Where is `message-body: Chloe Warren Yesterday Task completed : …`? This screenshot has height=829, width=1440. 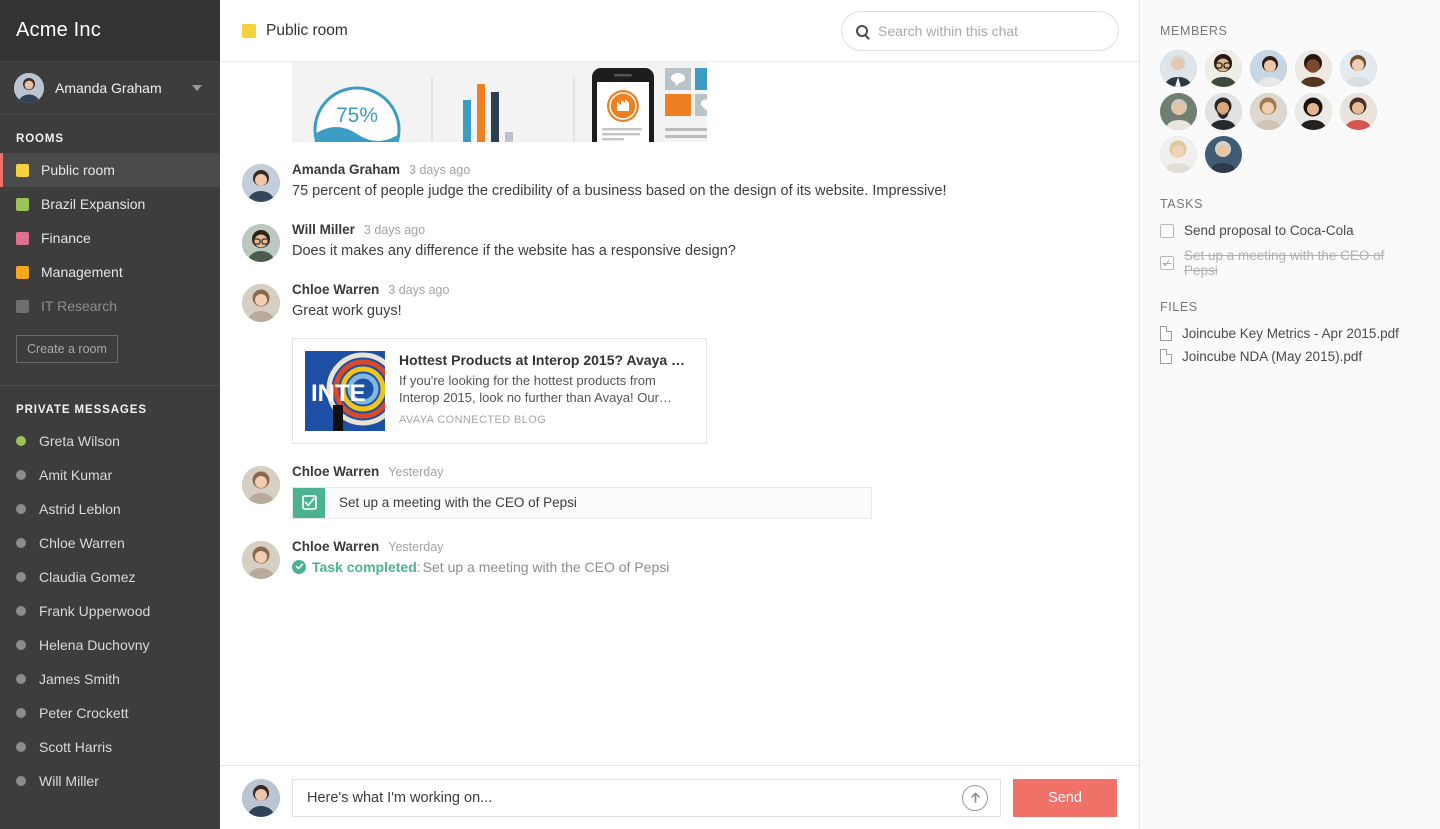 message-body: Chloe Warren Yesterday Task completed : … is located at coordinates (704, 559).